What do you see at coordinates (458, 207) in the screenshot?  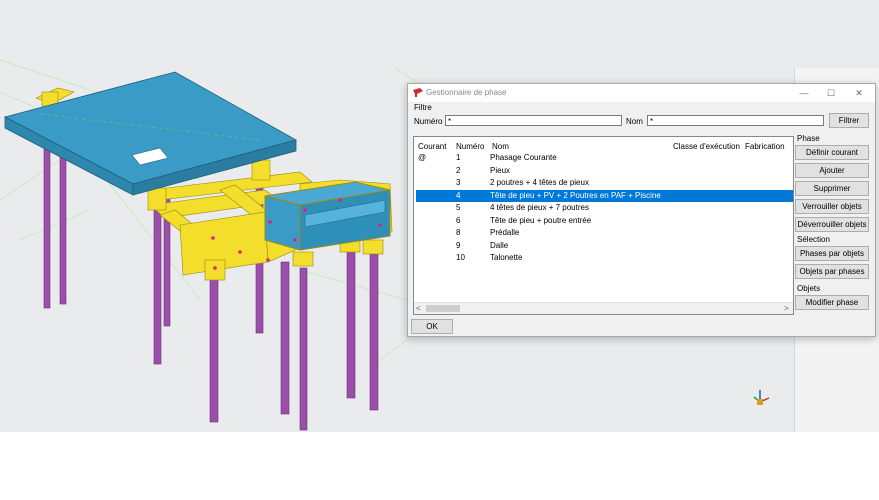 I see `cell-numero: 5` at bounding box center [458, 207].